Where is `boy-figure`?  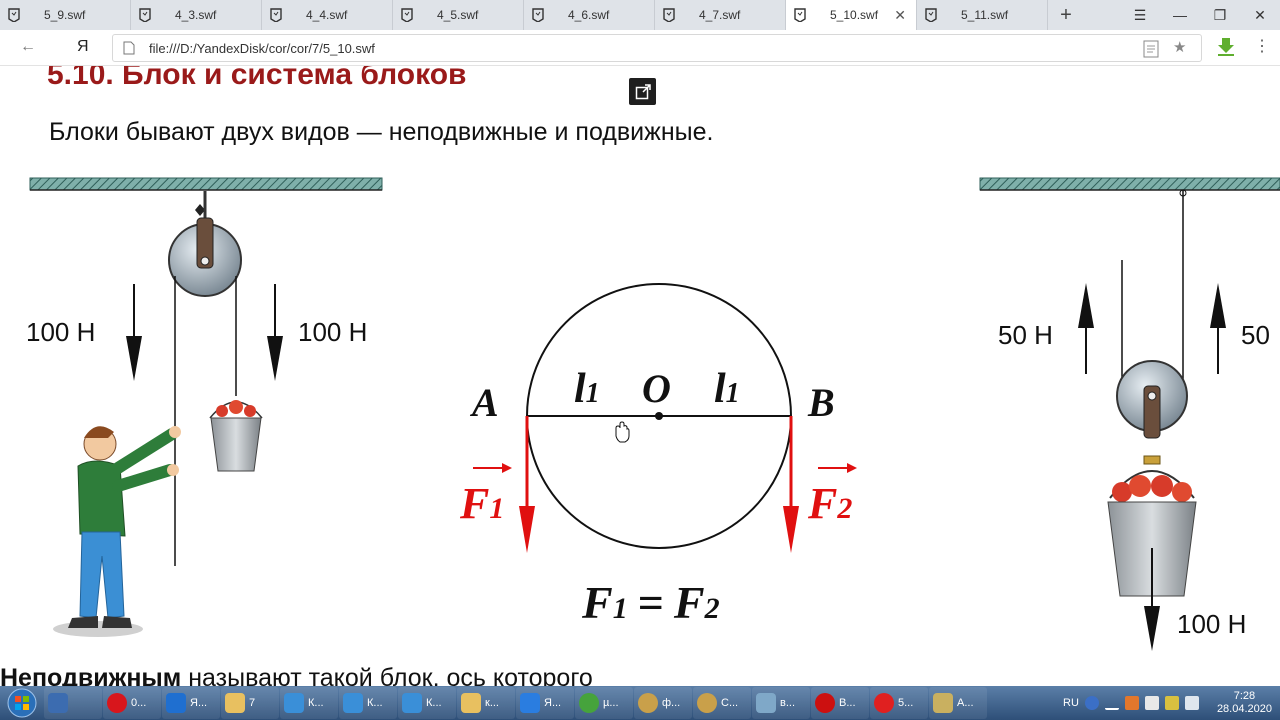 boy-figure is located at coordinates (117, 531).